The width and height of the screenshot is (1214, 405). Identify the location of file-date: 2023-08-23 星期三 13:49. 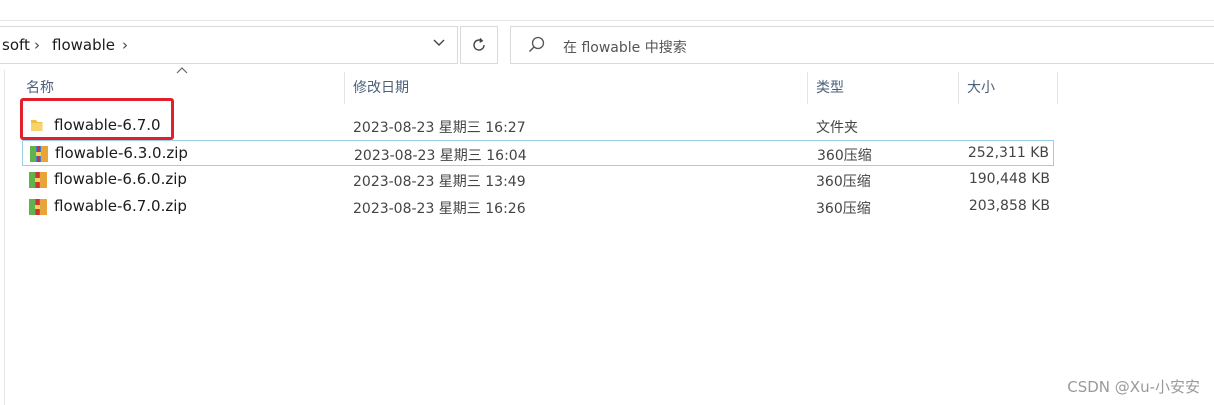
(439, 182).